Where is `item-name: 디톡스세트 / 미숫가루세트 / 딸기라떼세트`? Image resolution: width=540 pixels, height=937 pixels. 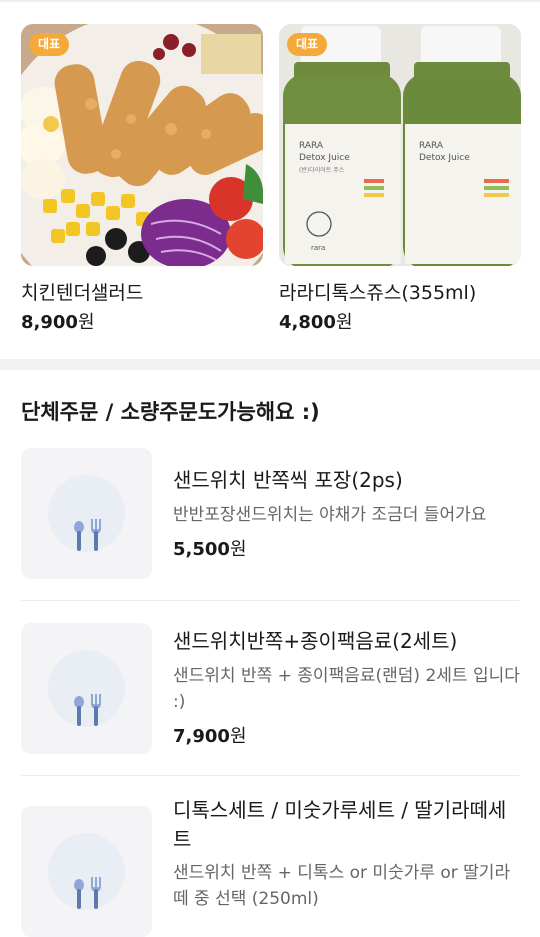
item-name: 디톡스세트 / 미숫가루세트 / 딸기라떼세트 is located at coordinates (340, 824).